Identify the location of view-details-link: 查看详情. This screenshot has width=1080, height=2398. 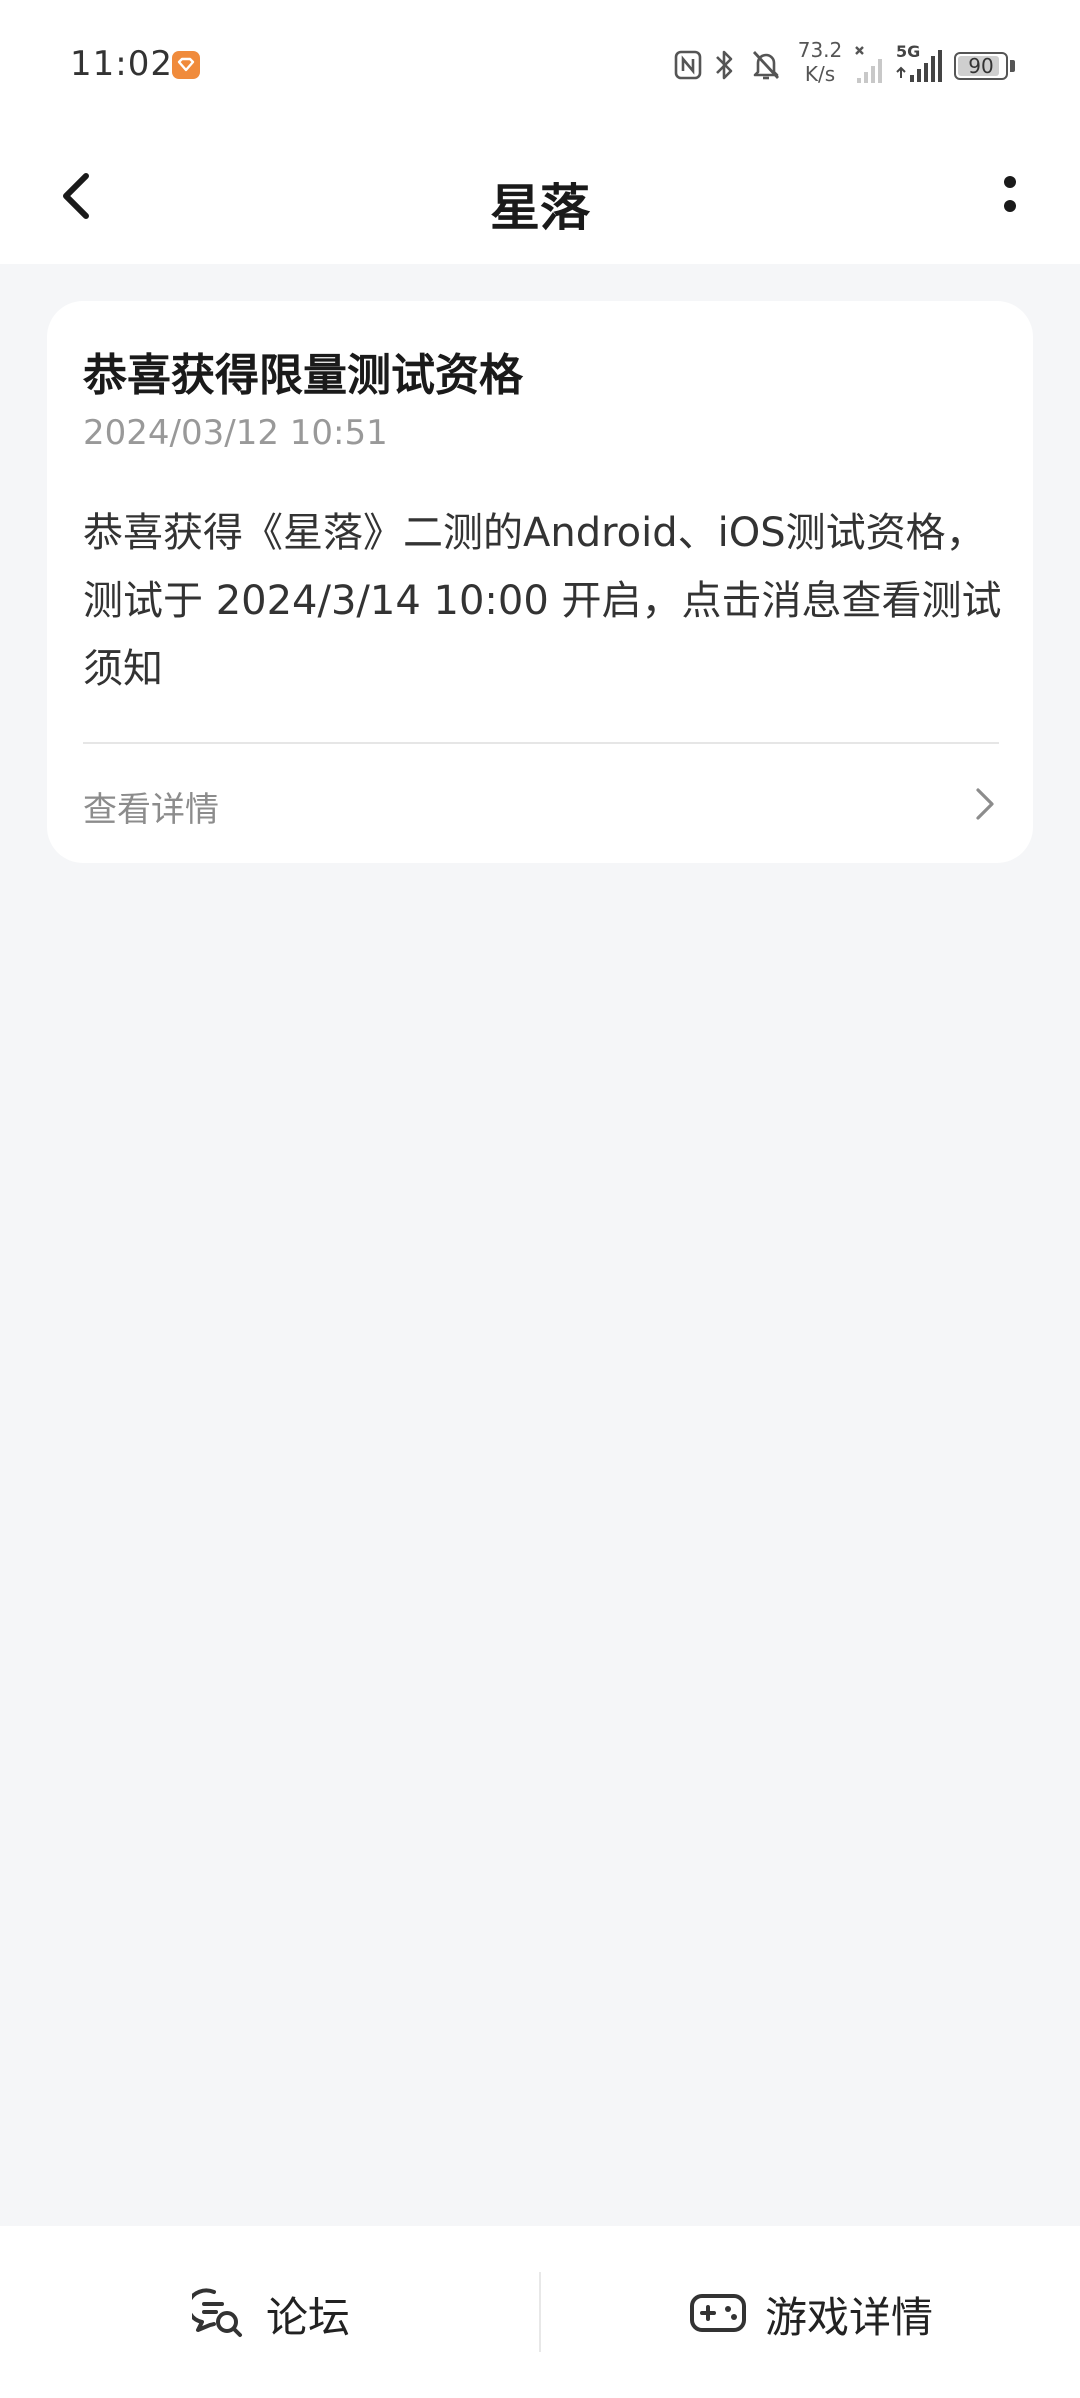
(540, 803).